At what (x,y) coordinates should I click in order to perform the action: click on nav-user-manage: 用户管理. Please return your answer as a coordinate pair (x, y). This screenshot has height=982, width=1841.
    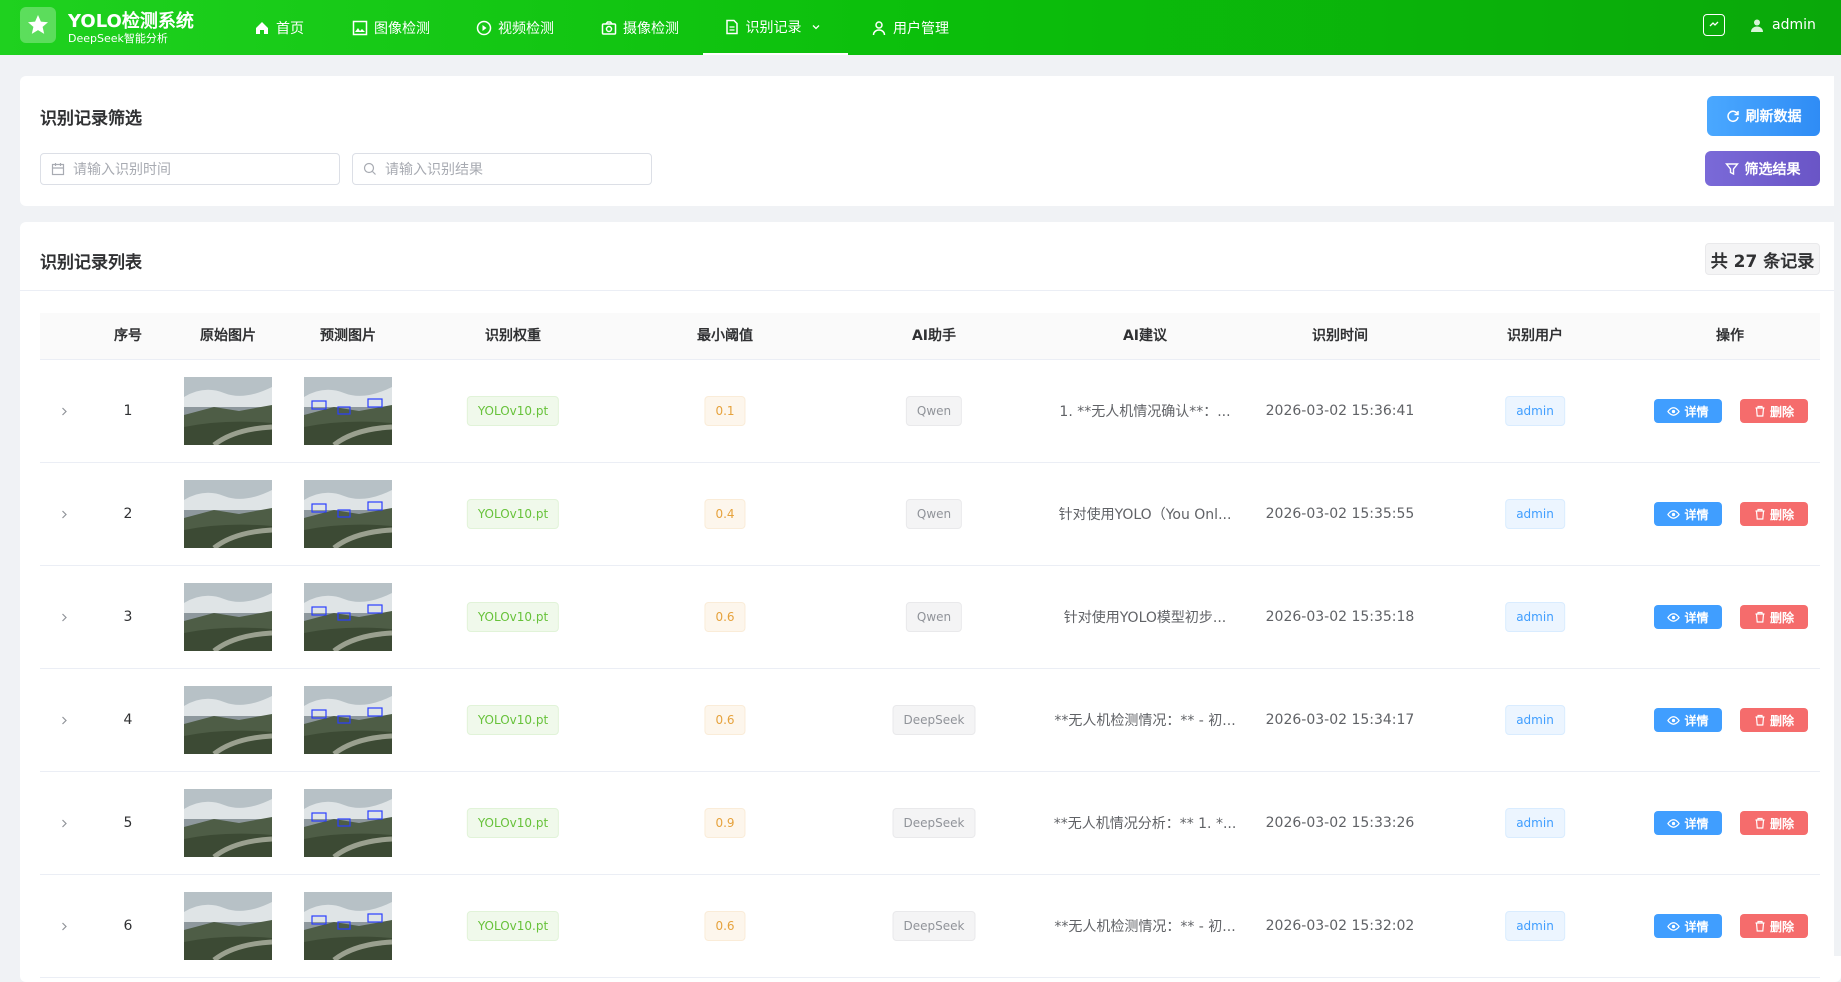
    Looking at the image, I should click on (910, 27).